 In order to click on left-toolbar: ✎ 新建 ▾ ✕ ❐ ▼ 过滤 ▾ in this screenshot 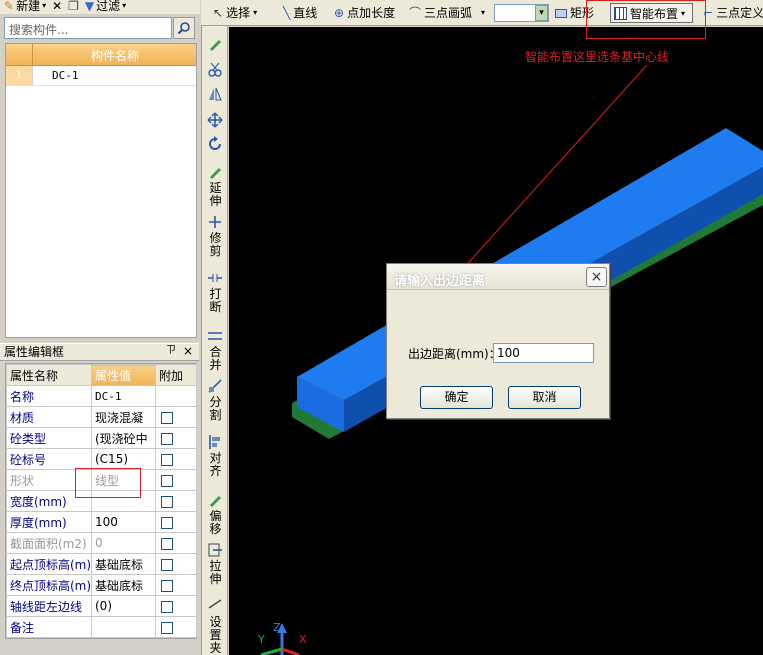, I will do `click(100, 7)`.